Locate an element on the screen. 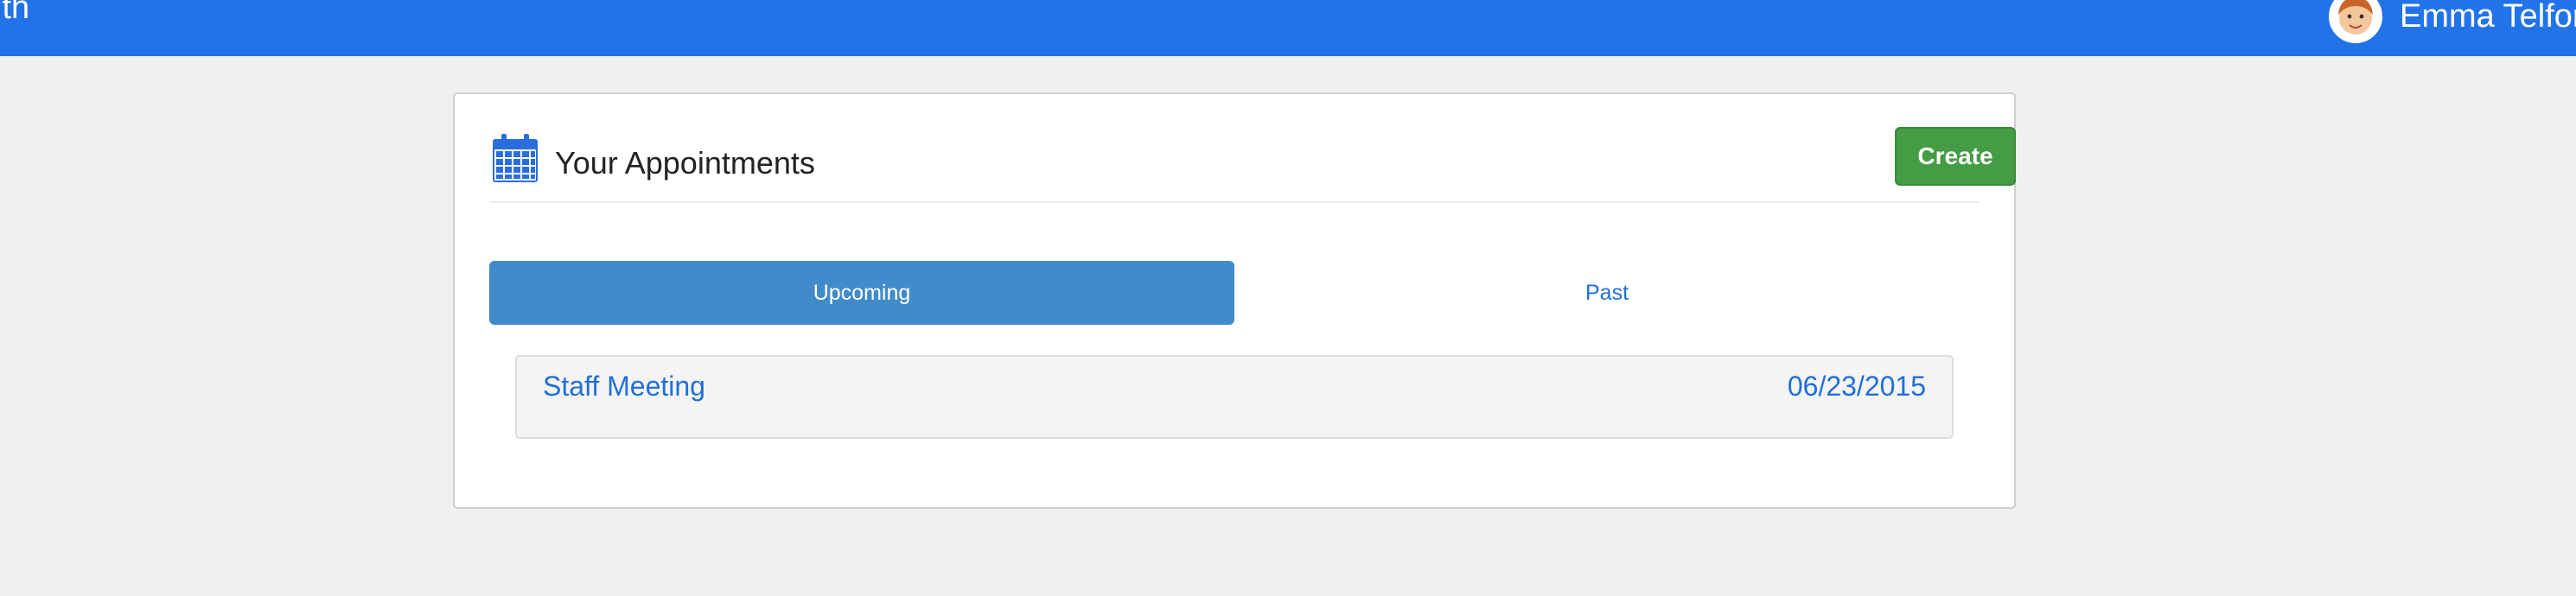 The image size is (2576, 596). appointment-date: 06/23/2015 is located at coordinates (1856, 386).